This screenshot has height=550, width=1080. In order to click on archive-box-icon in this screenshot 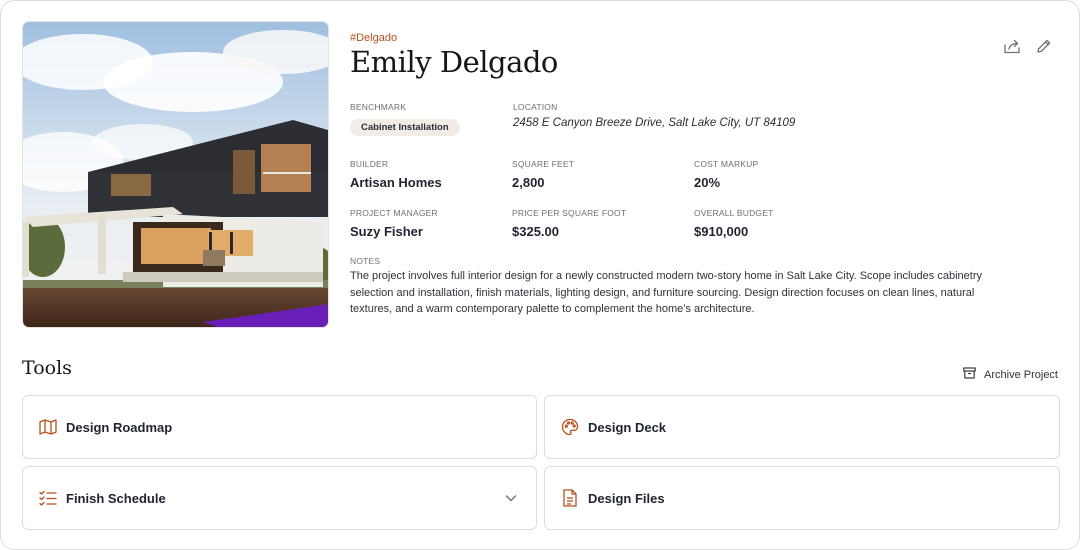, I will do `click(969, 374)`.